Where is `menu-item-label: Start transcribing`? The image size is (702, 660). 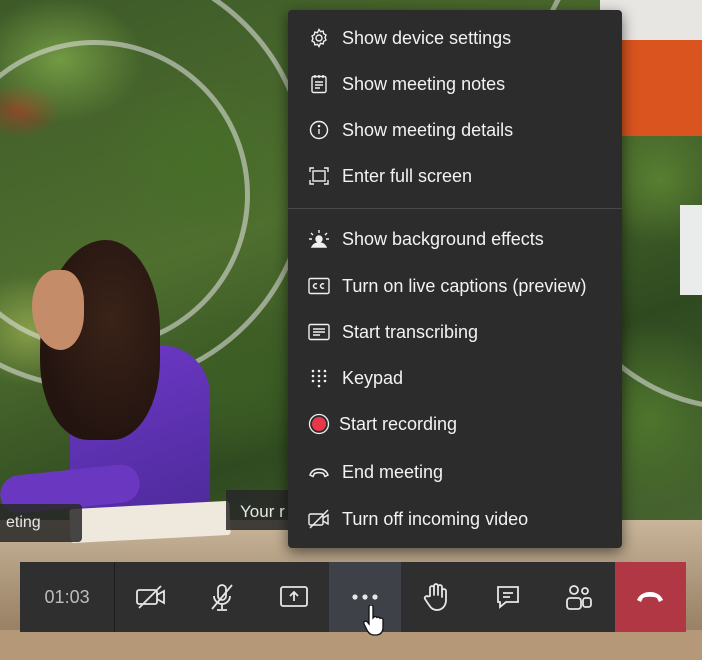 menu-item-label: Start transcribing is located at coordinates (410, 331).